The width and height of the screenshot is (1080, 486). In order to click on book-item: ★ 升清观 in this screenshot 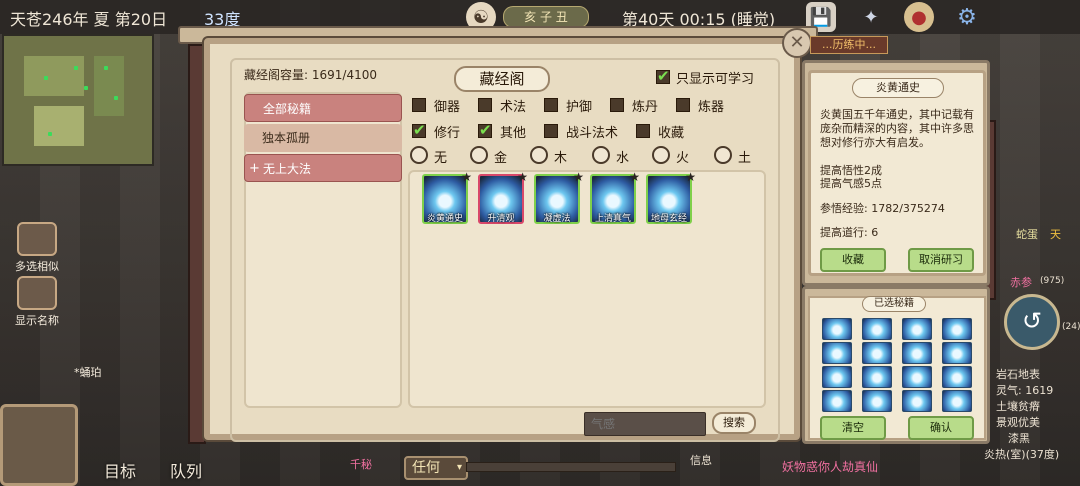, I will do `click(503, 197)`.